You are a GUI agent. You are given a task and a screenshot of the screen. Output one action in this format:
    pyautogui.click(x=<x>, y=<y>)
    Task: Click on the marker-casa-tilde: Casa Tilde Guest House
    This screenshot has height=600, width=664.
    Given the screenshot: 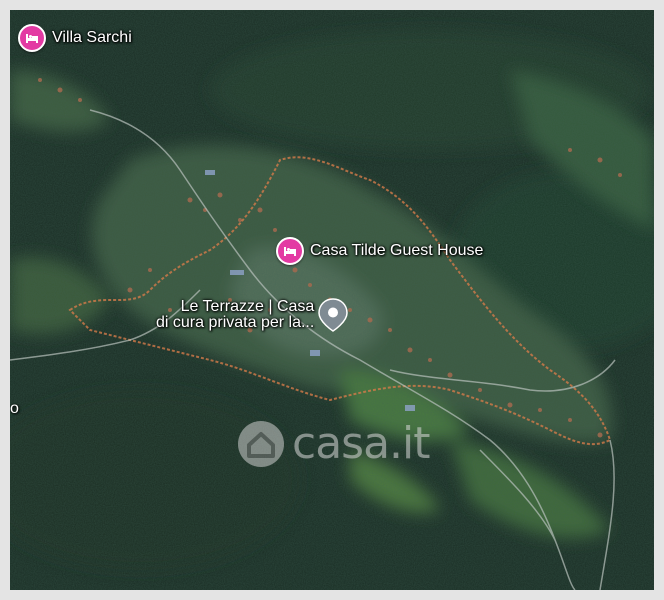 What is the action you would take?
    pyautogui.click(x=379, y=251)
    